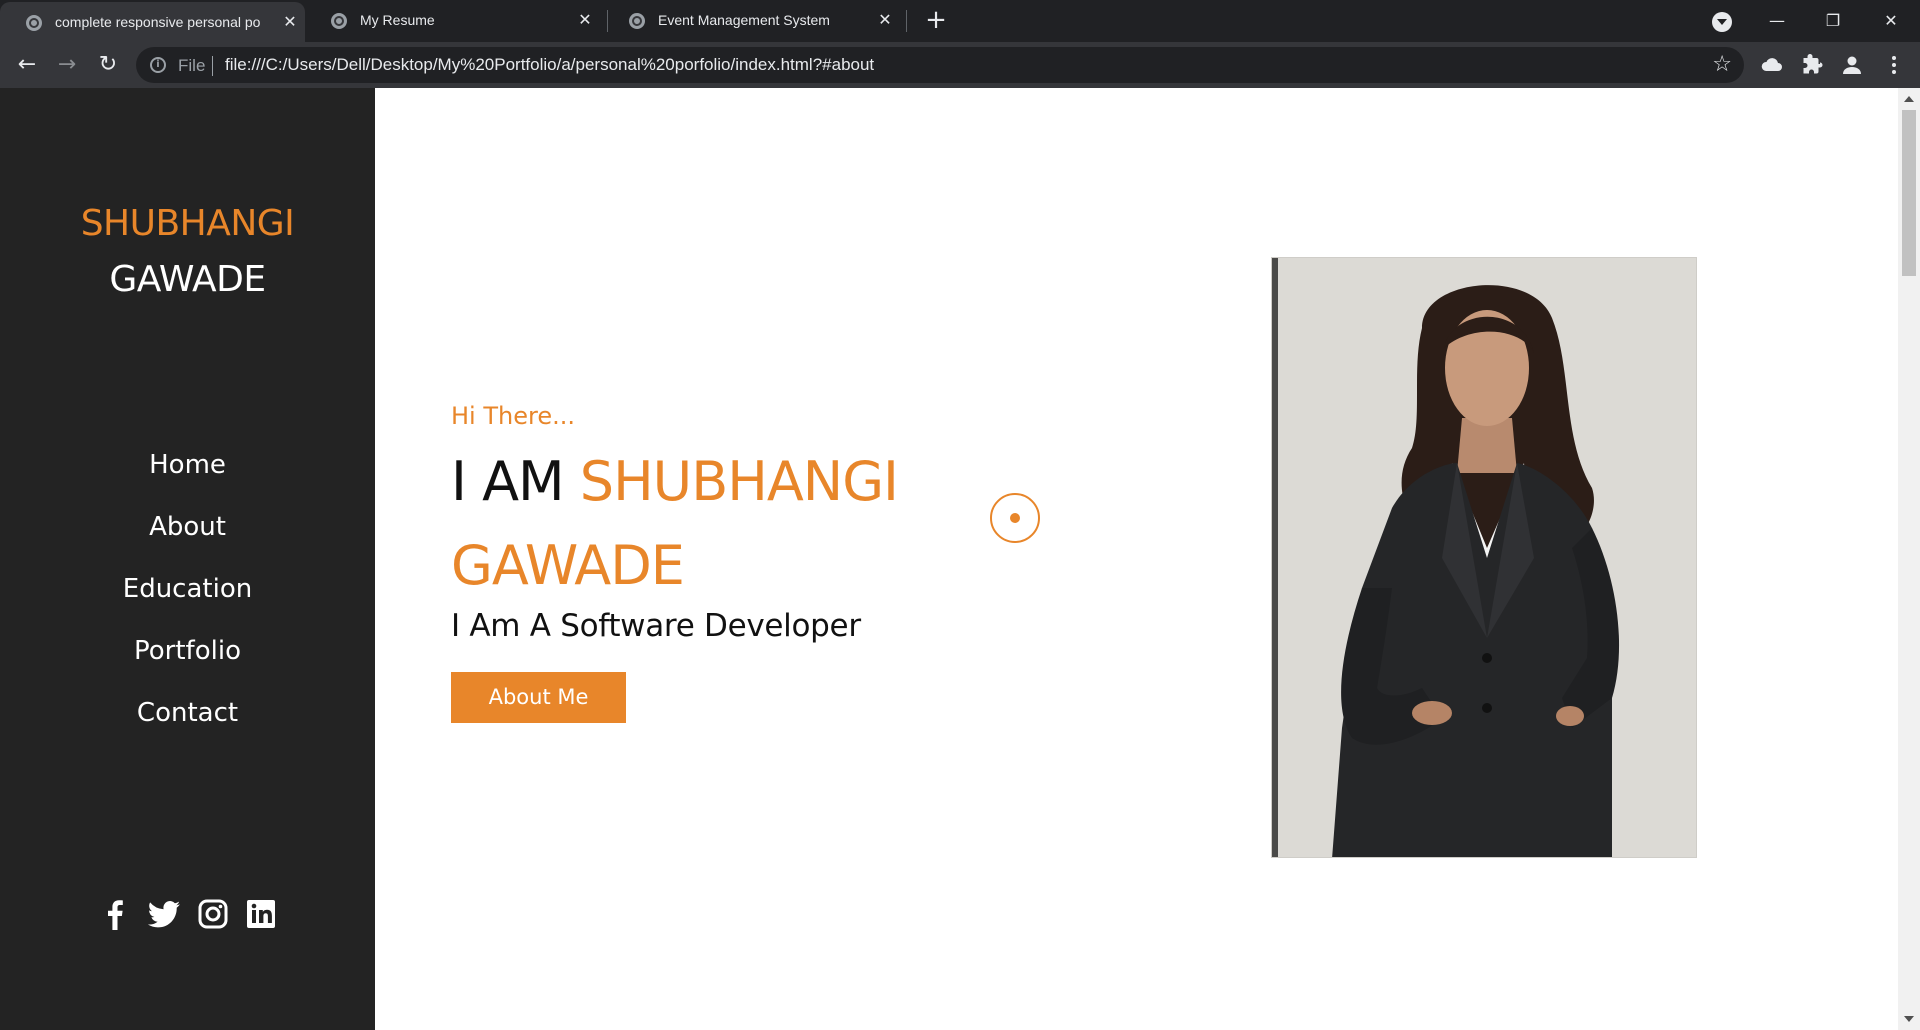  Describe the element at coordinates (187, 252) in the screenshot. I see `site-logo: SHUBHANGI GAWADE` at that location.